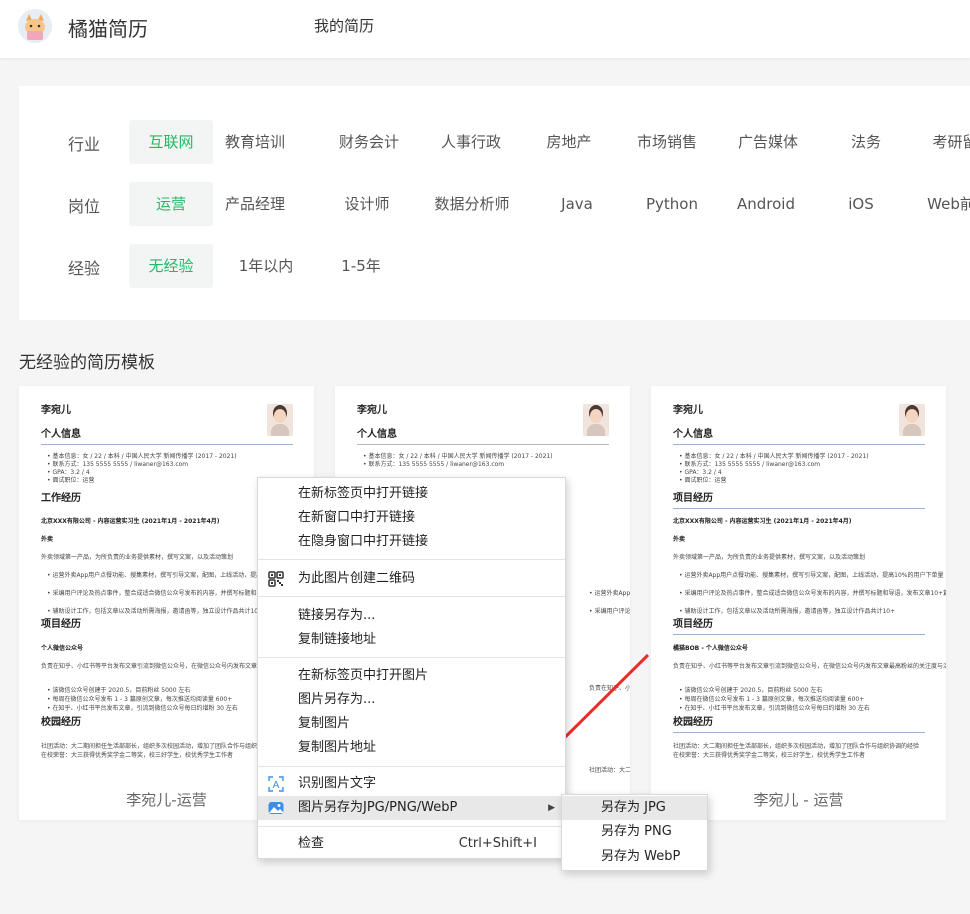 The image size is (970, 914). What do you see at coordinates (941, 142) in the screenshot?
I see `filter-chip-industry: 考研留` at bounding box center [941, 142].